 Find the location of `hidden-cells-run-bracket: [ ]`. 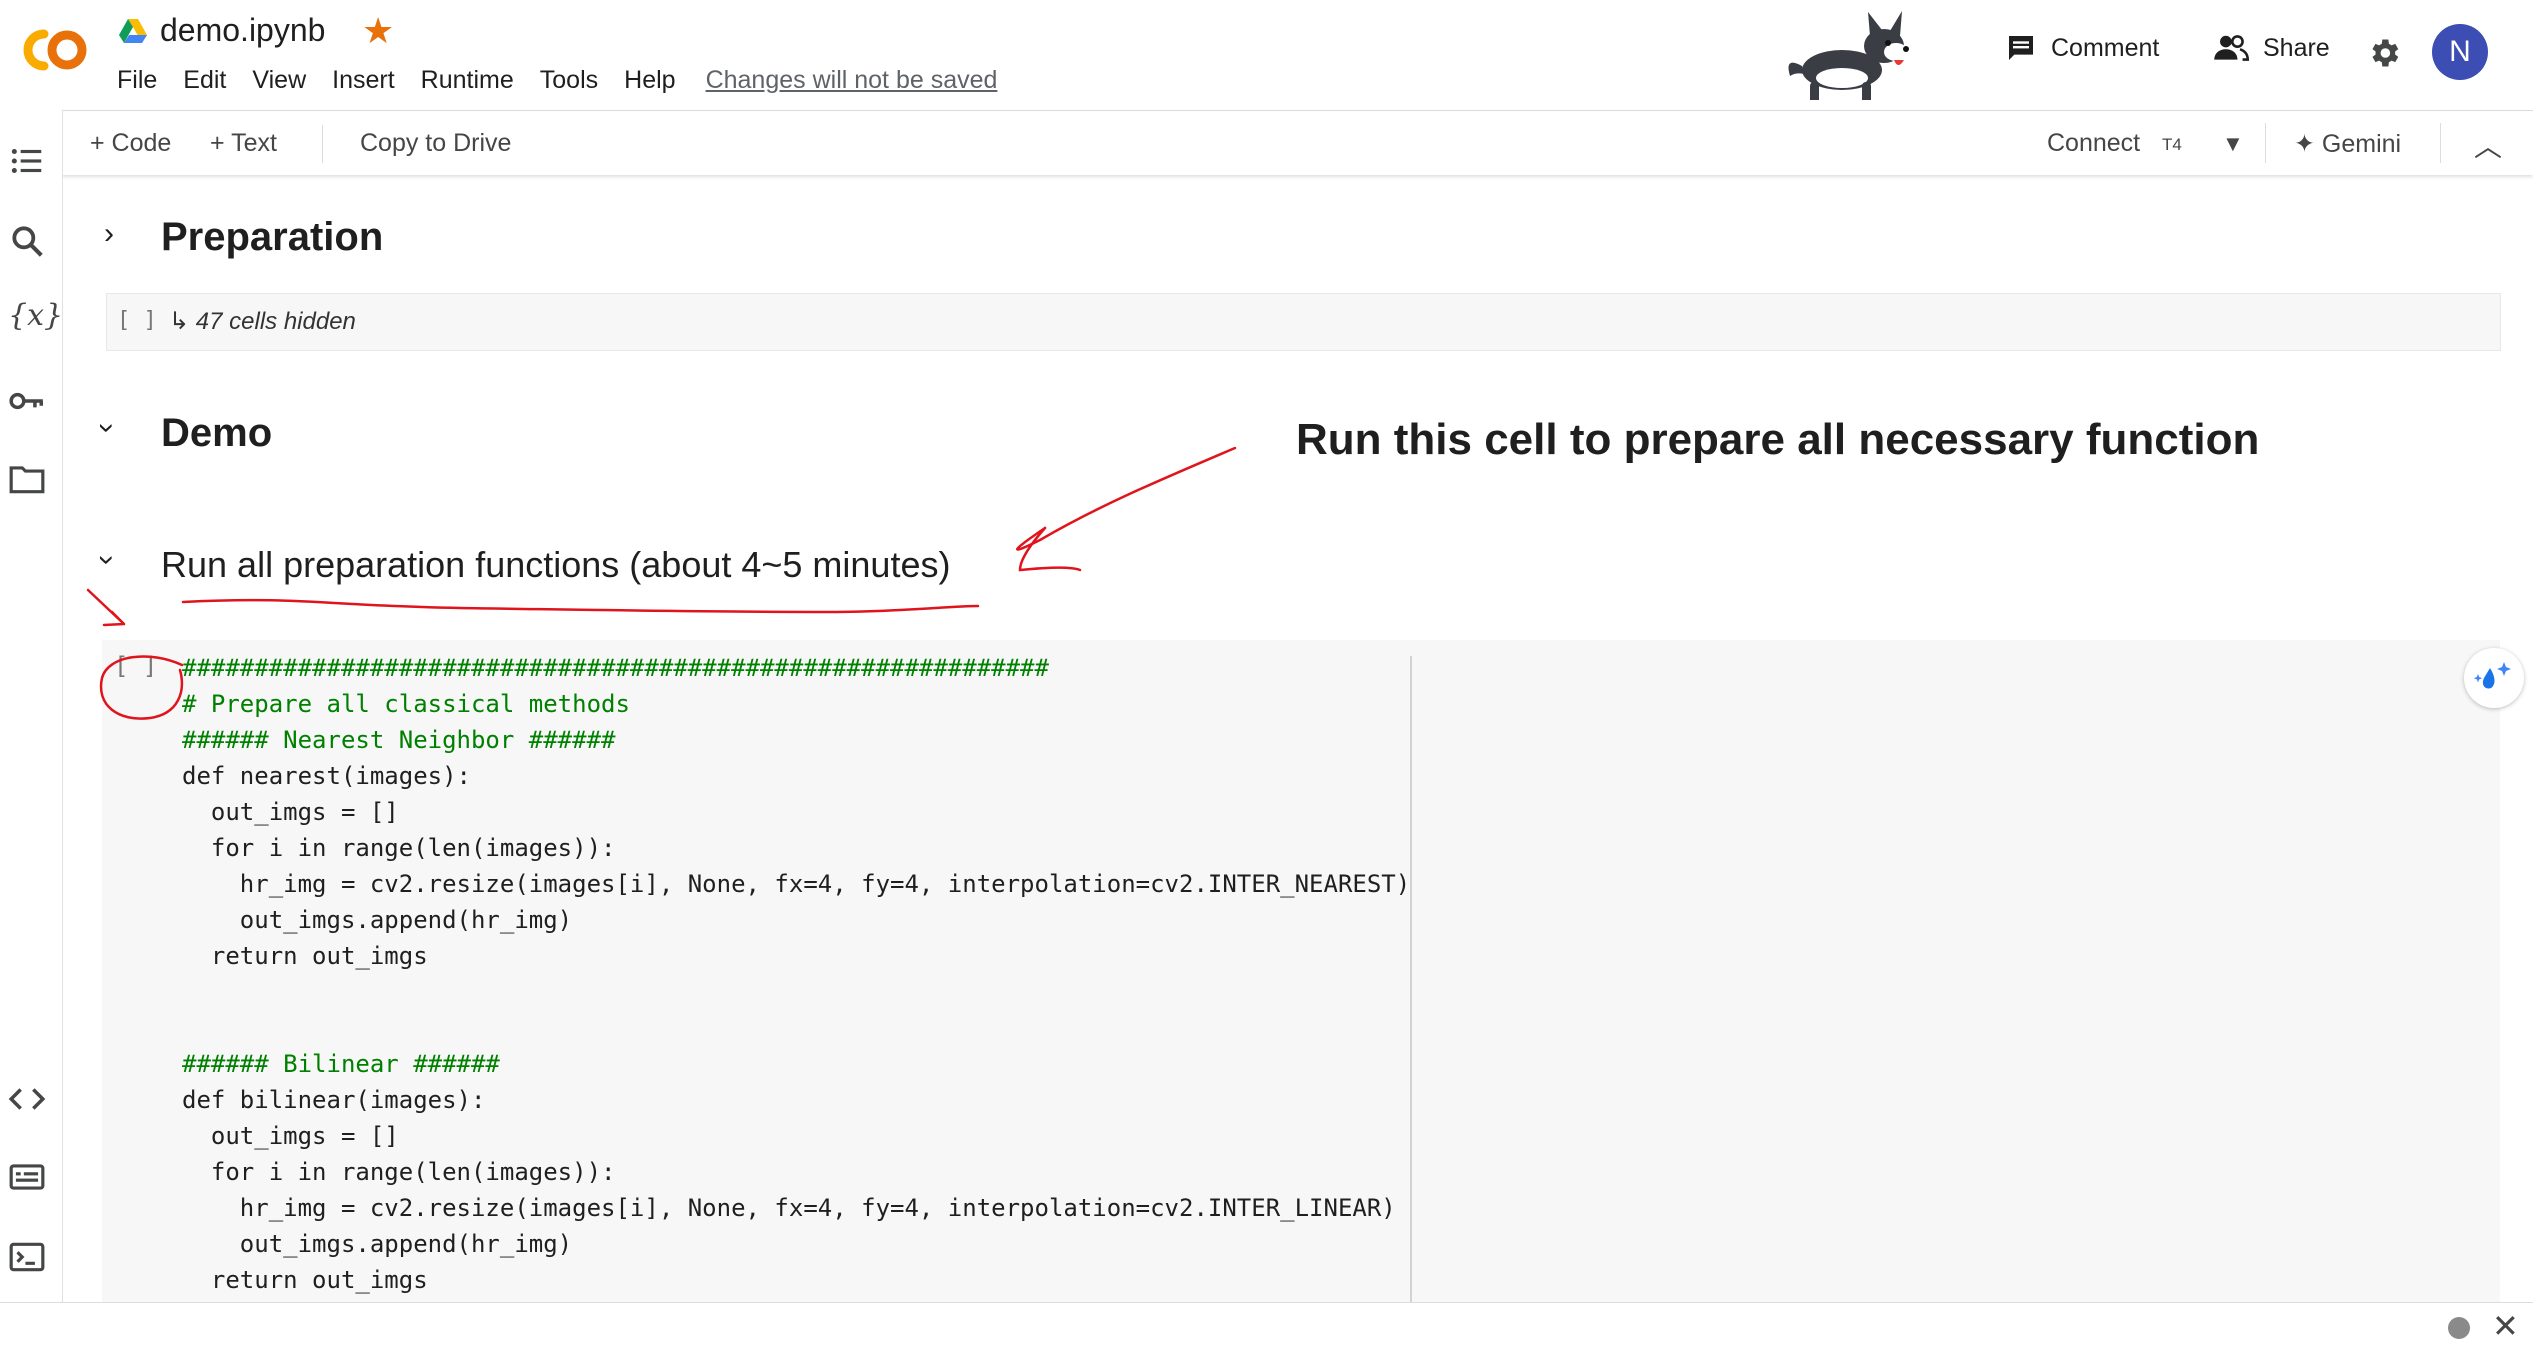

hidden-cells-run-bracket: [ ] is located at coordinates (137, 320).